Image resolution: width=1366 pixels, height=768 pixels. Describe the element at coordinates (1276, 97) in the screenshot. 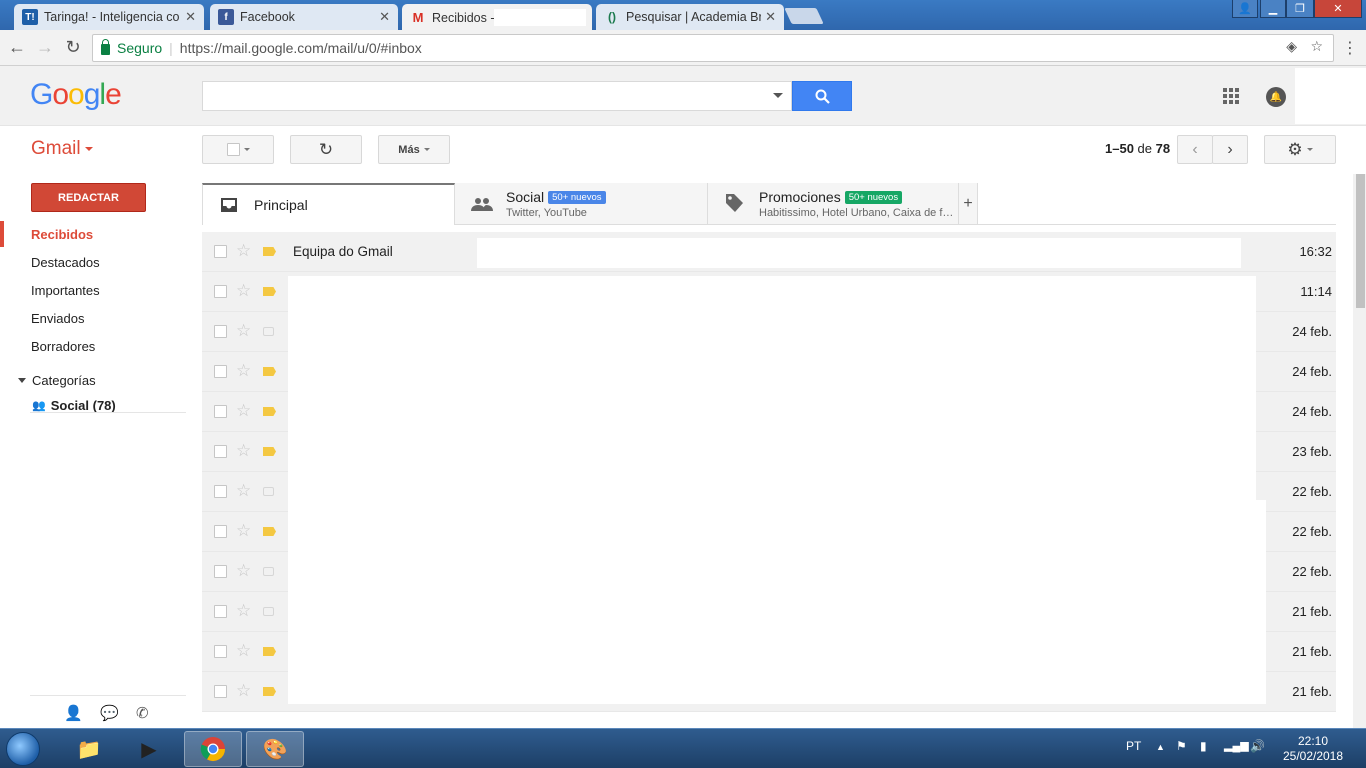

I see `notifications-bell-icon: 🔔` at that location.